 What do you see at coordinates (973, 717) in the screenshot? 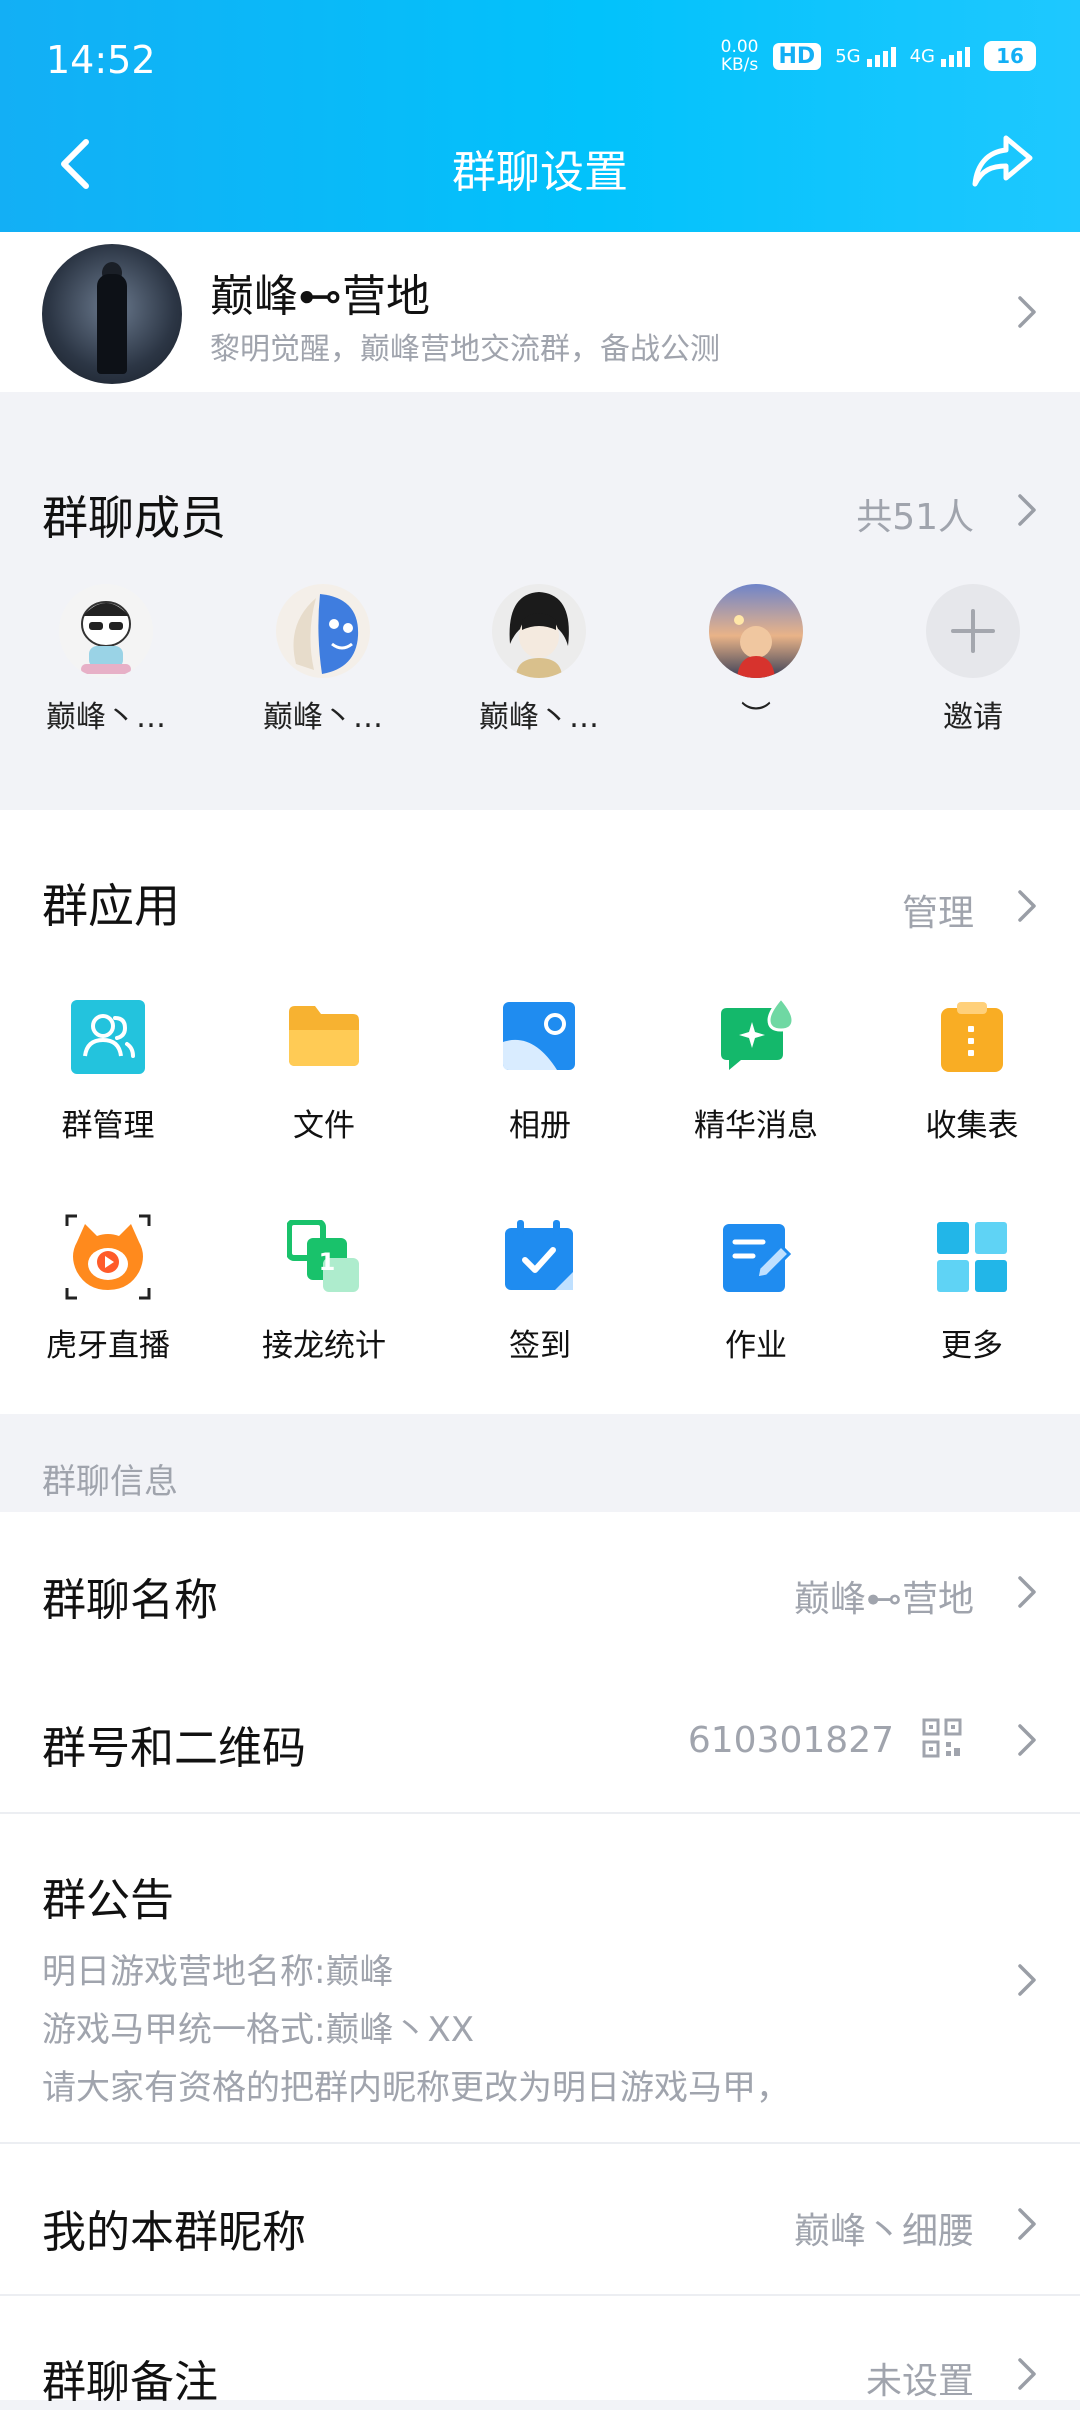
I see `invite-label: 邀请` at bounding box center [973, 717].